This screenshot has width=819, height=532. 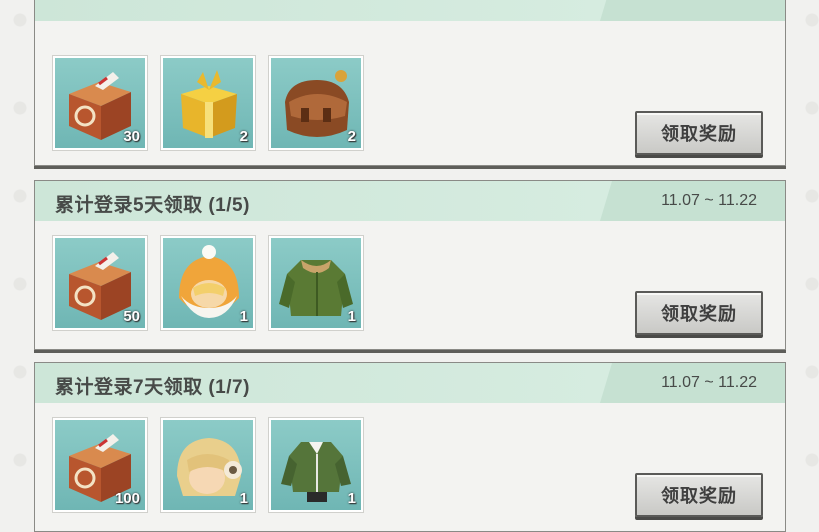 I want to click on reward-title: 累计登录5天领取 (1/5), so click(x=152, y=205).